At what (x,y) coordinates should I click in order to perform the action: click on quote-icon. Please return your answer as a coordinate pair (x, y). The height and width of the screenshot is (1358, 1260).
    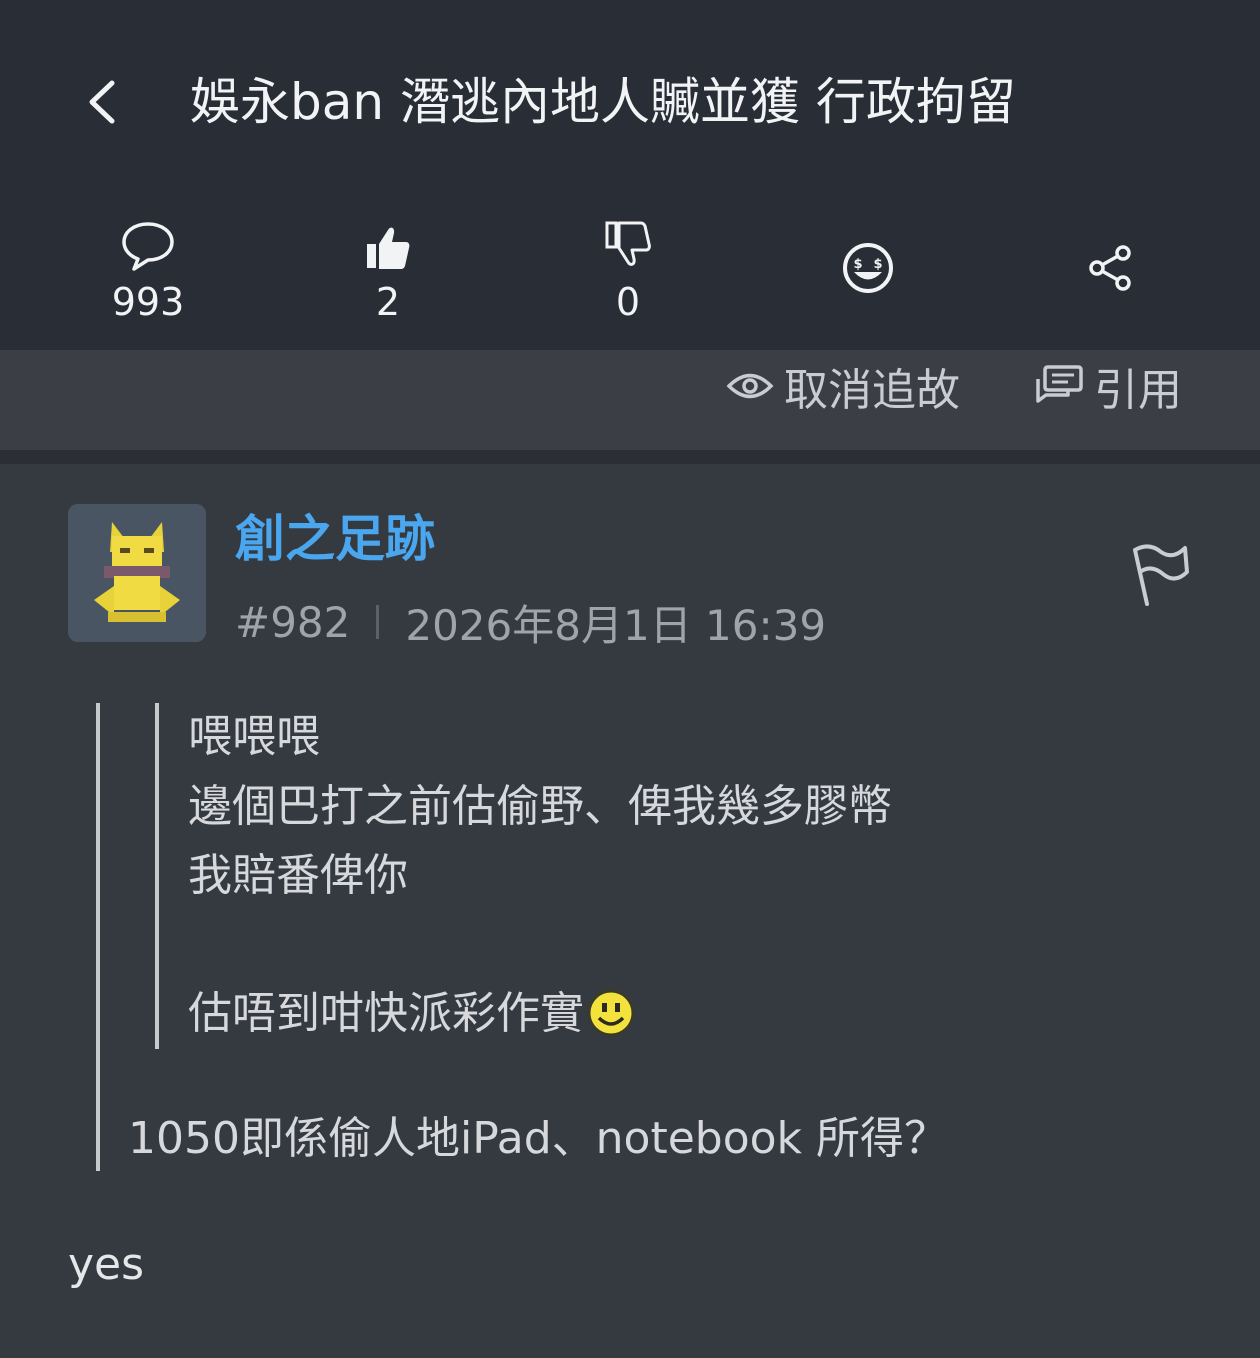
    Looking at the image, I should click on (1059, 384).